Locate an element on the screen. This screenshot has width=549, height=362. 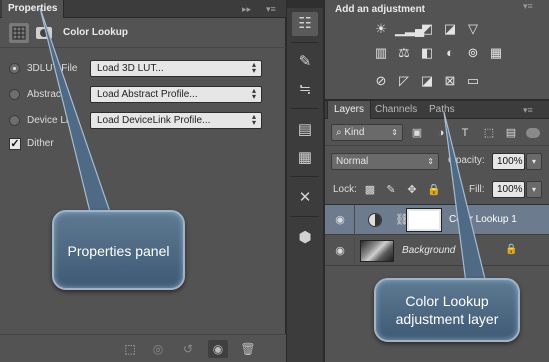
gradient-triangle-icon: ▽ is located at coordinates (473, 29).